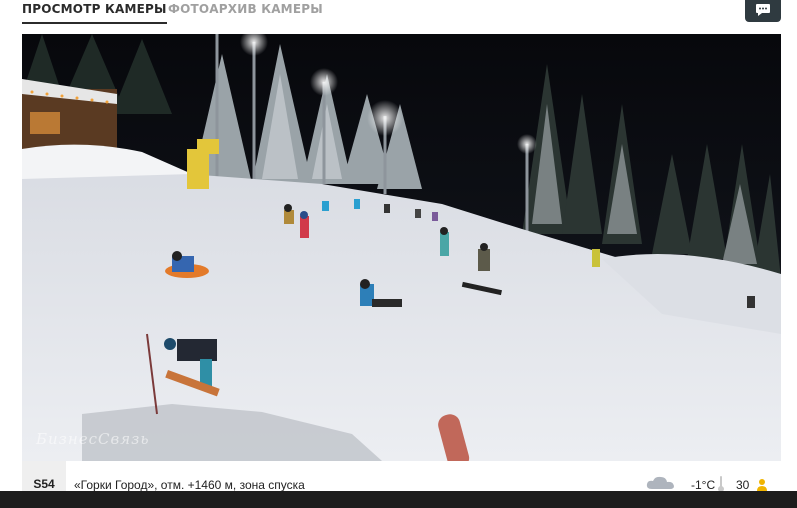 The width and height of the screenshot is (797, 508). What do you see at coordinates (743, 485) in the screenshot?
I see `viewer-count: 30` at bounding box center [743, 485].